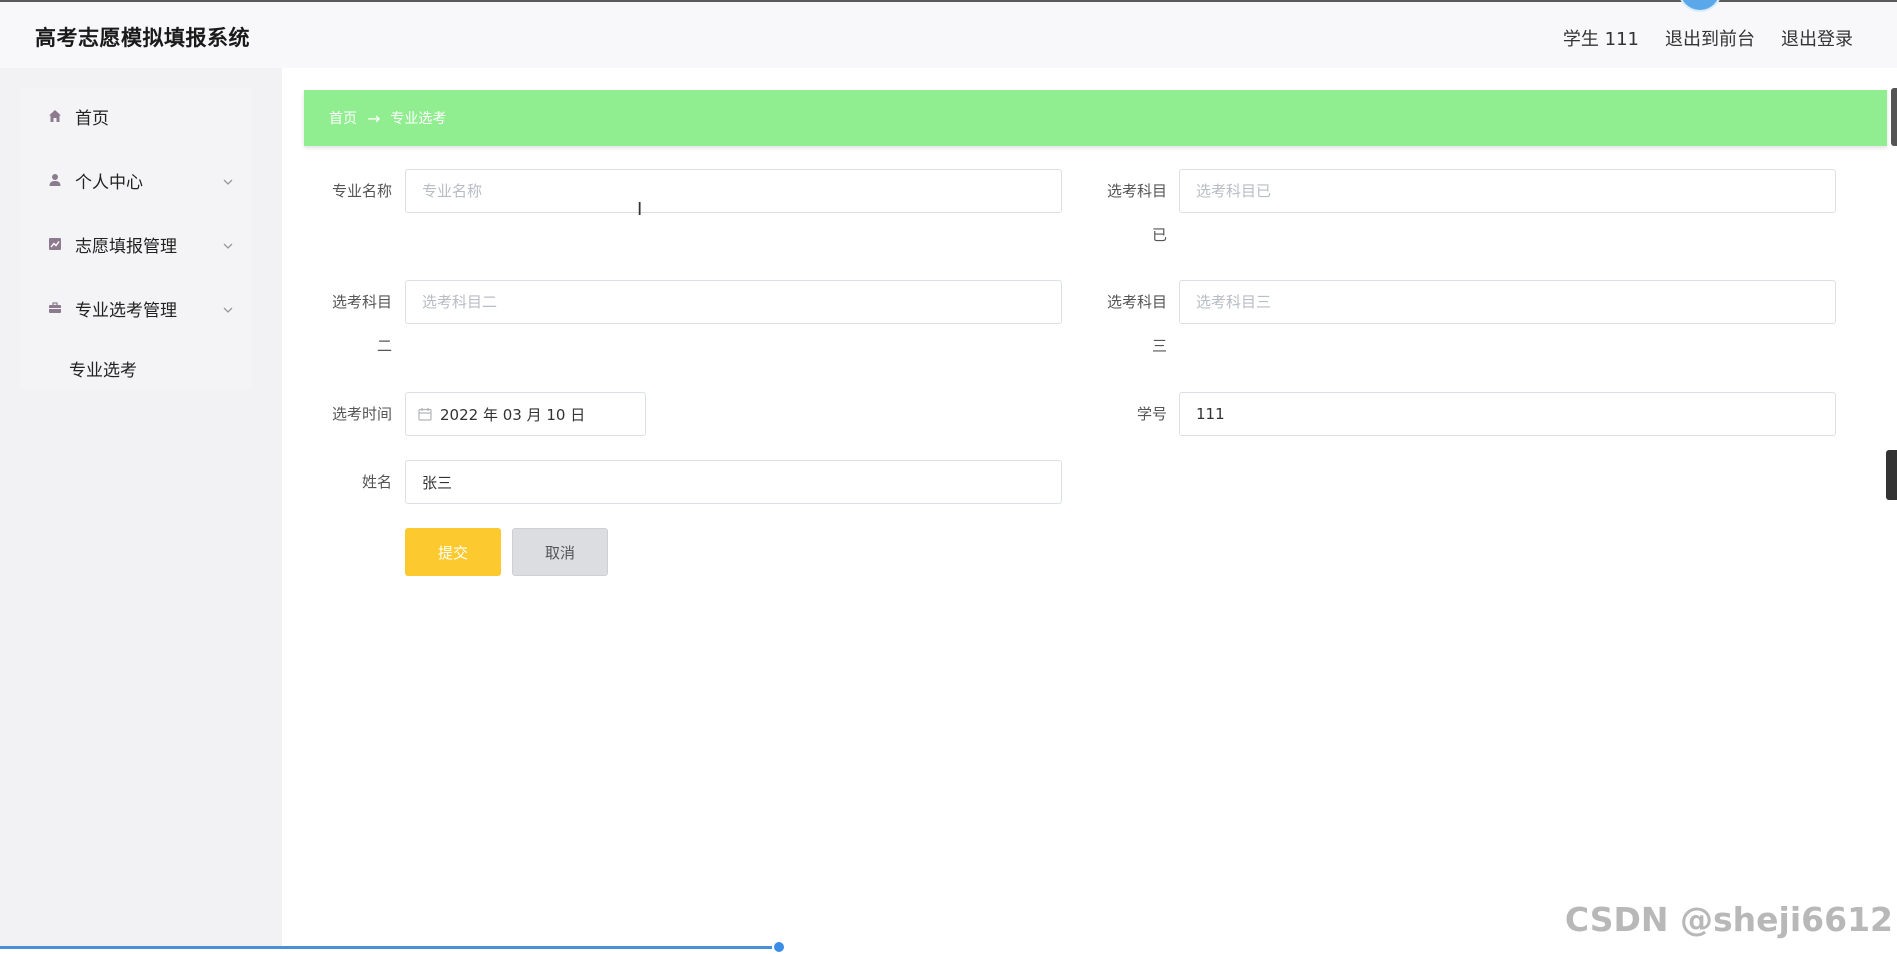  What do you see at coordinates (142, 37) in the screenshot?
I see `app-title: 高考志愿模拟填报系统` at bounding box center [142, 37].